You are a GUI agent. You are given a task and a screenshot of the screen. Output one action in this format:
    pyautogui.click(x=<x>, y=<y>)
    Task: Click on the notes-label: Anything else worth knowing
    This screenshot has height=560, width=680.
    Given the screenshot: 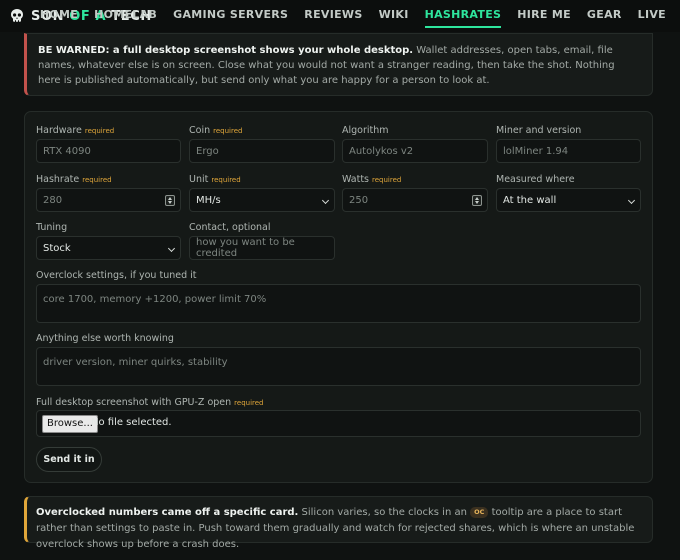 What is the action you would take?
    pyautogui.click(x=105, y=338)
    